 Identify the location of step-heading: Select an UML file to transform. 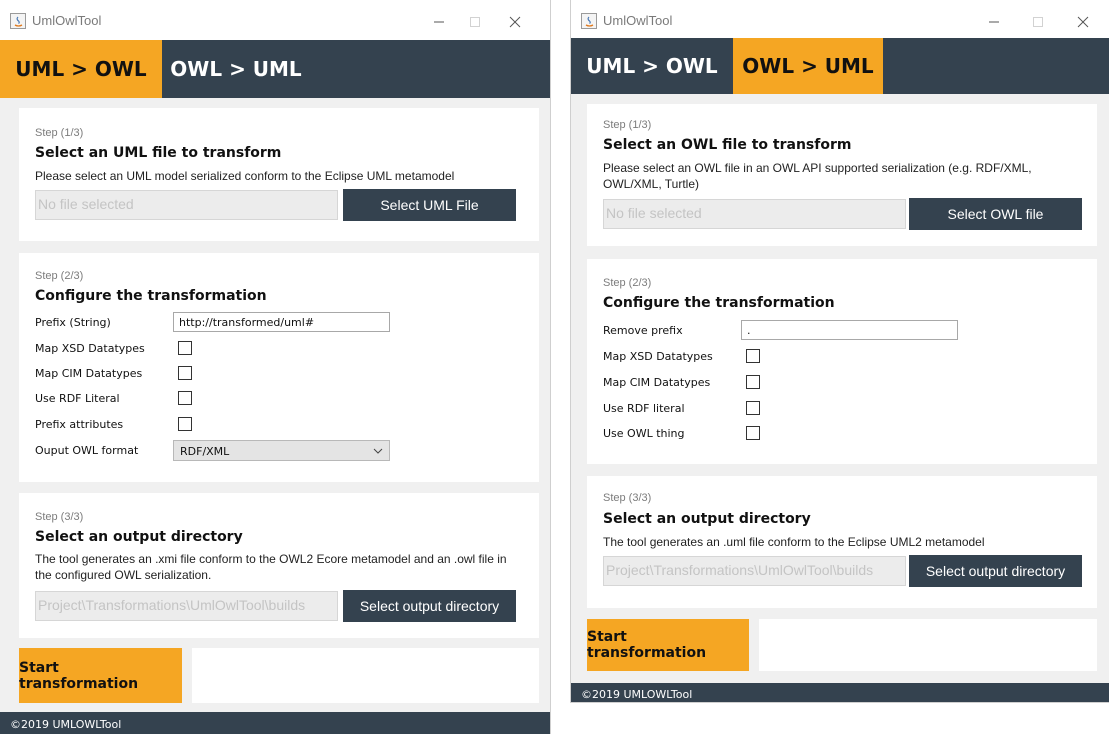
(158, 153).